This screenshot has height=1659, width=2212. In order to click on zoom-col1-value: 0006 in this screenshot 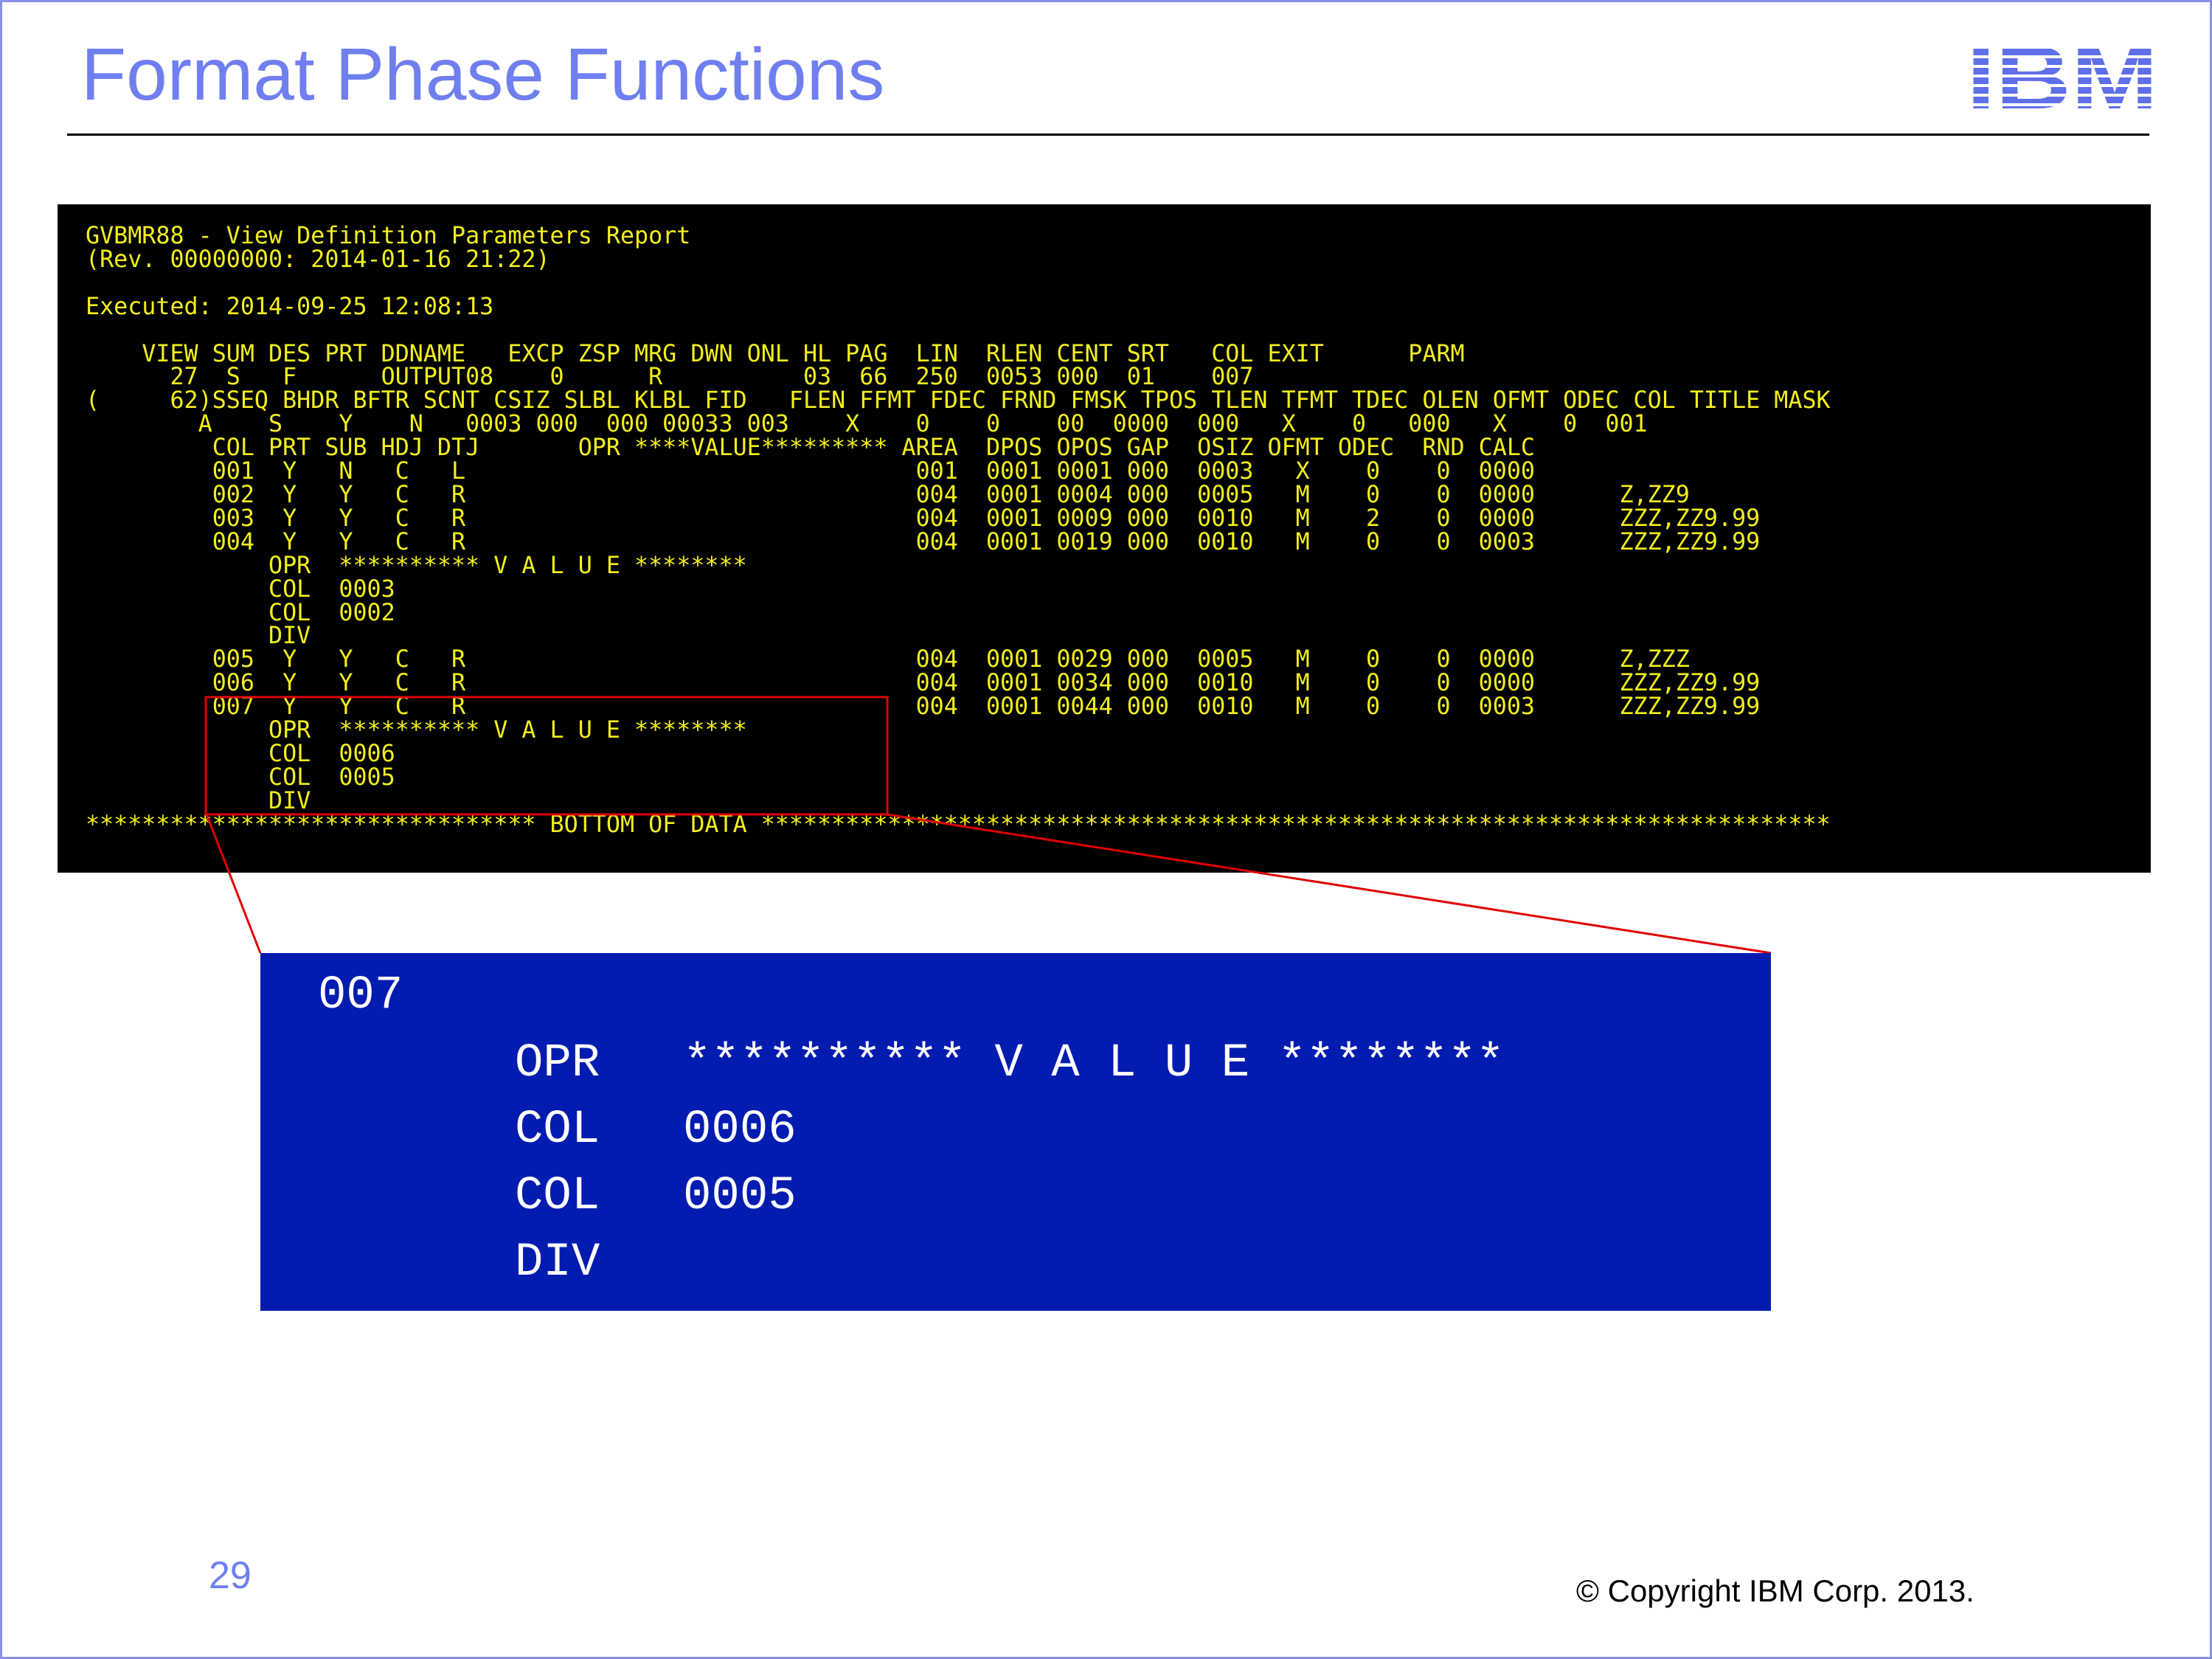, I will do `click(740, 1130)`.